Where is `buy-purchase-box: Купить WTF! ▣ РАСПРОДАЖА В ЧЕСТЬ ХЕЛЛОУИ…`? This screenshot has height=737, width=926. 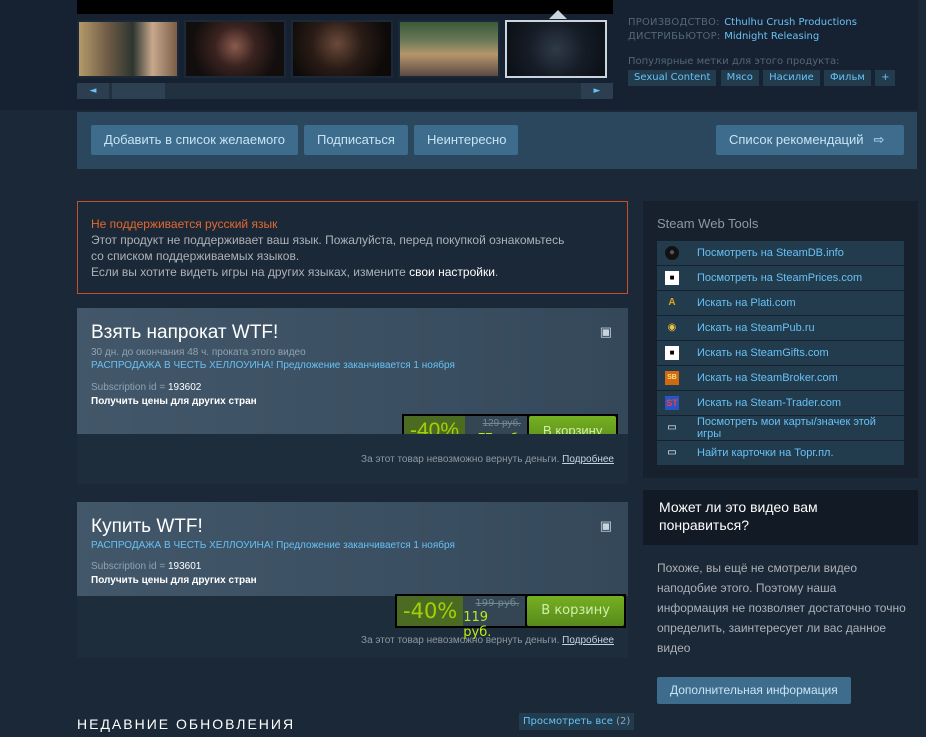
buy-purchase-box: Купить WTF! ▣ РАСПРОДАЖА В ЧЕСТЬ ХЕЛЛОУИ… is located at coordinates (352, 549).